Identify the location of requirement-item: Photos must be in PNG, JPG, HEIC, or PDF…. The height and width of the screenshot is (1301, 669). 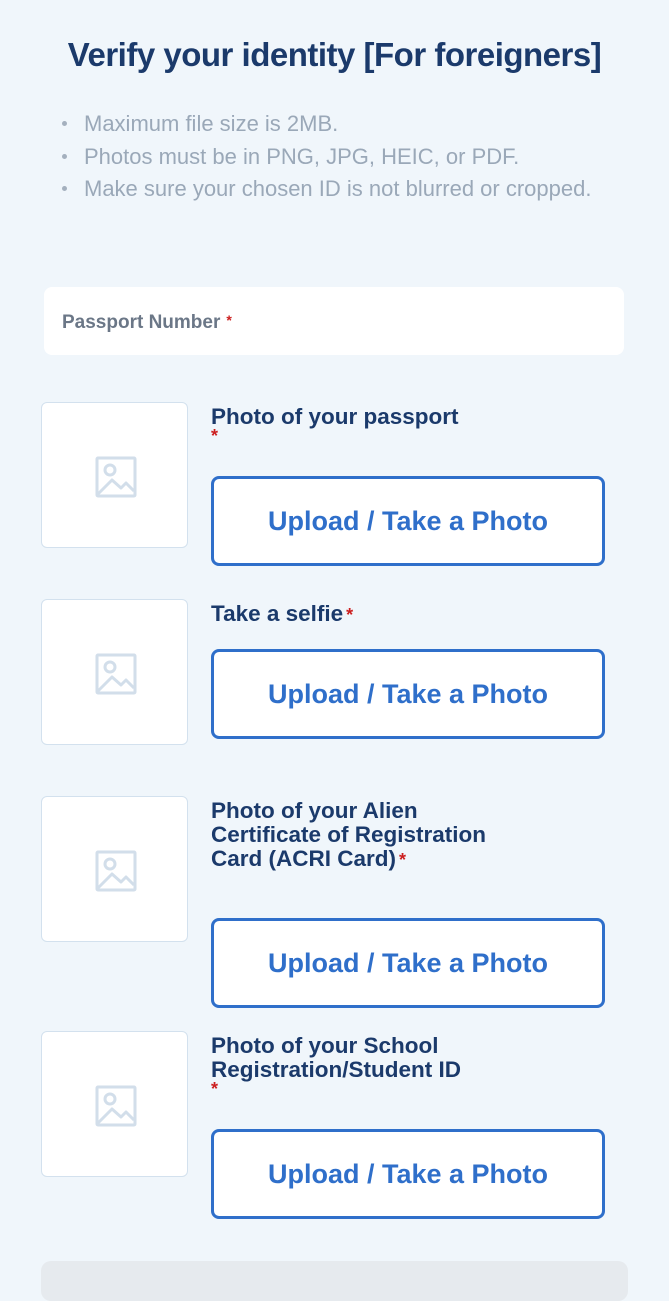
(325, 157).